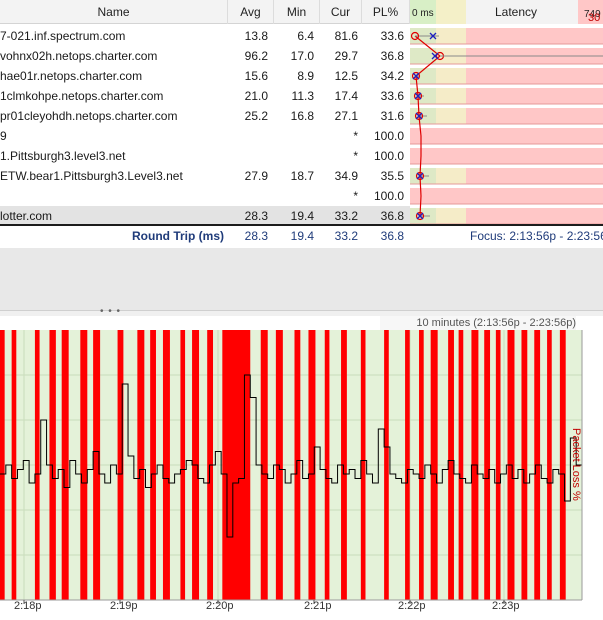 This screenshot has width=603, height=620. What do you see at coordinates (392, 116) in the screenshot?
I see `hop-pl: 31.6` at bounding box center [392, 116].